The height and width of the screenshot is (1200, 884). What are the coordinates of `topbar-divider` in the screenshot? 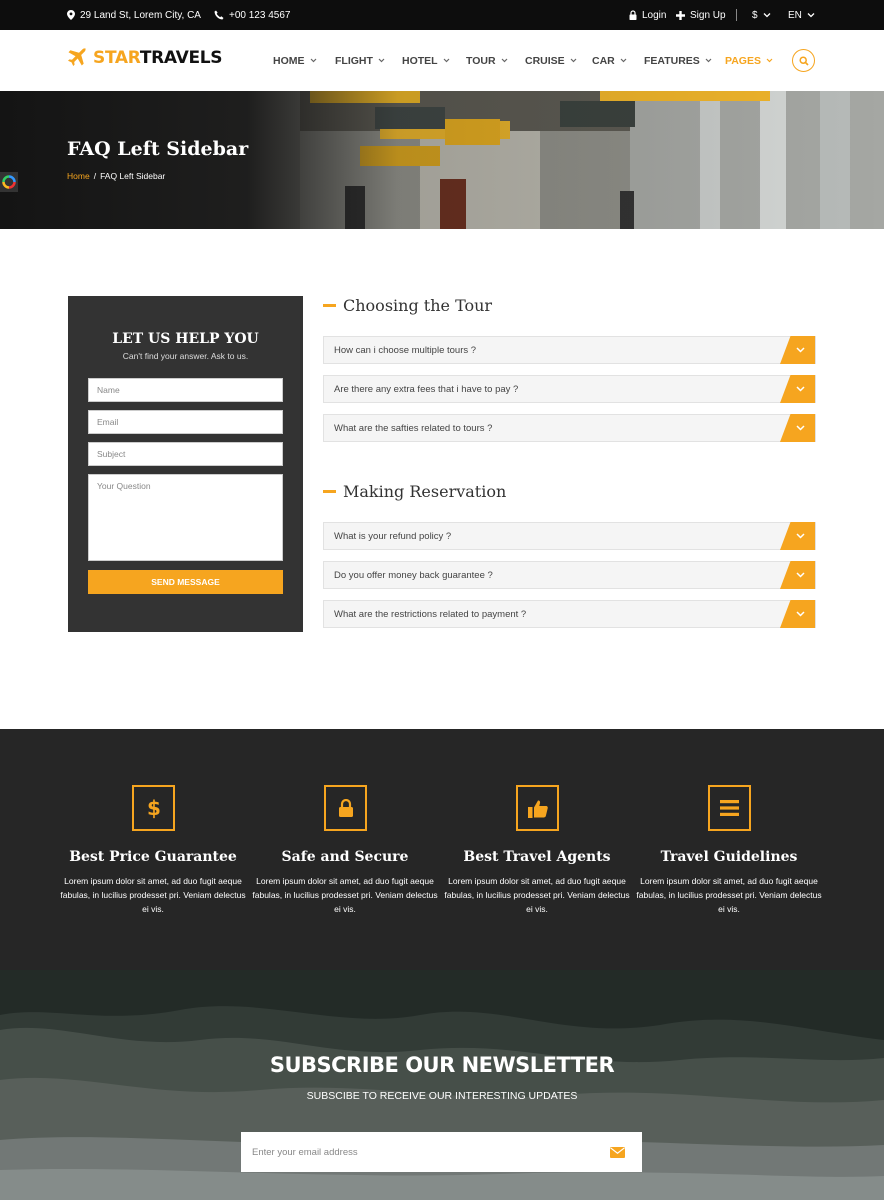 It's located at (736, 15).